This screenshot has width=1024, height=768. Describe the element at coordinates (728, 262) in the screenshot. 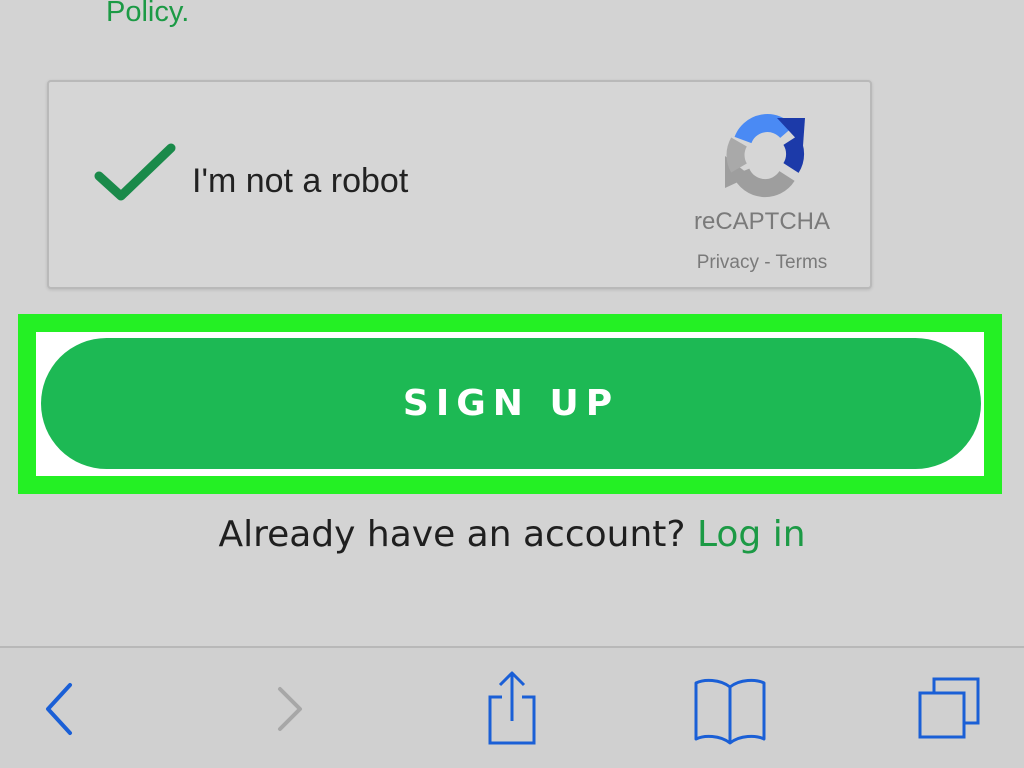

I see `privacy-link: Privacy` at that location.